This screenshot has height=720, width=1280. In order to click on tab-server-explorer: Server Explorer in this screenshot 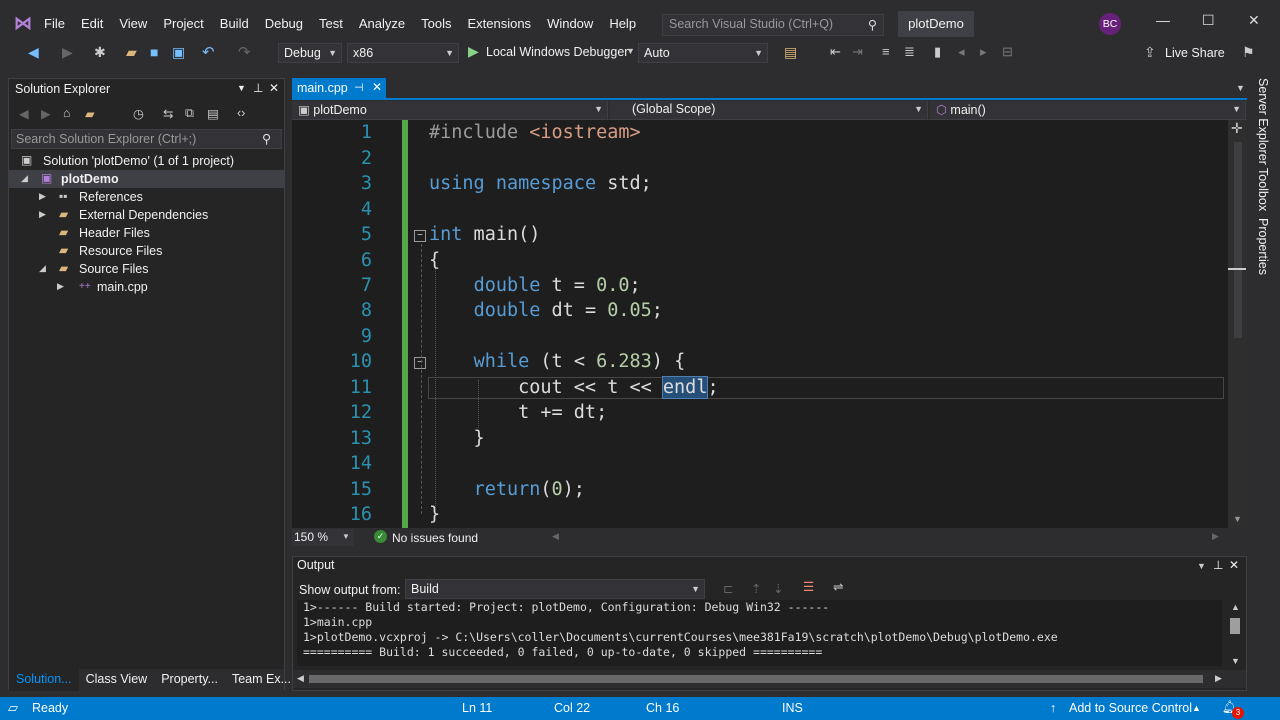, I will do `click(1263, 121)`.